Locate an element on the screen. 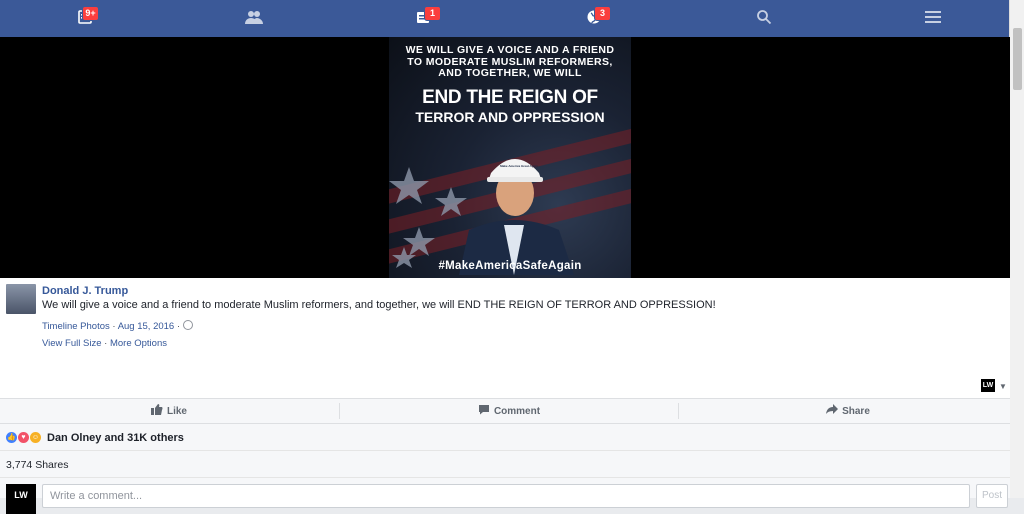 The image size is (1024, 514). search-nav-button is located at coordinates (764, 18).